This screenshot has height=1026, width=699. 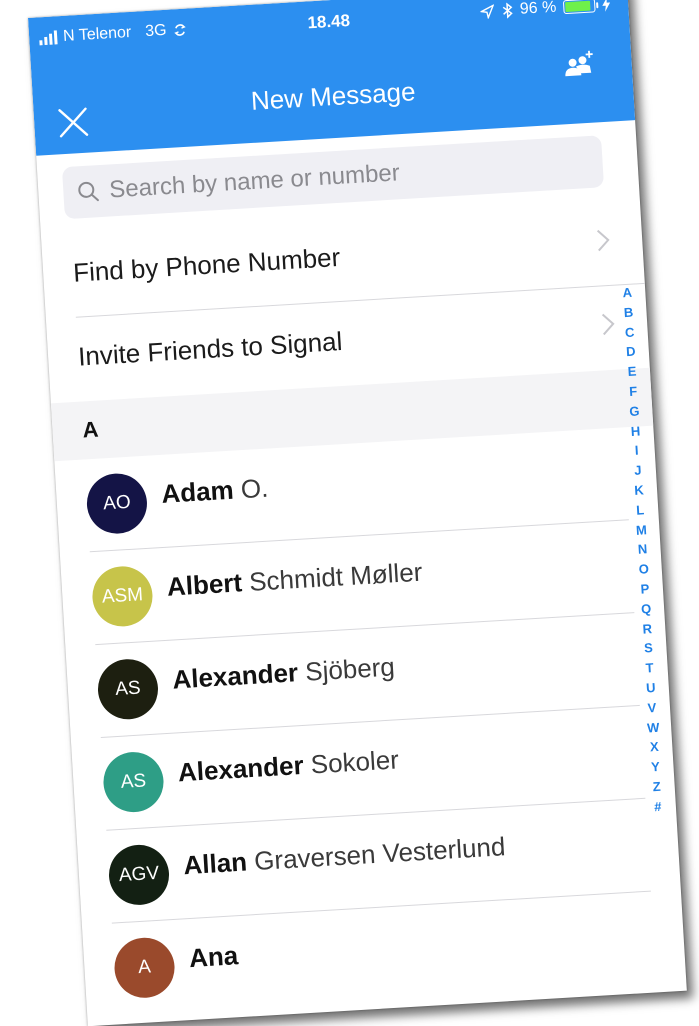 What do you see at coordinates (633, 392) in the screenshot?
I see `index-letter: F` at bounding box center [633, 392].